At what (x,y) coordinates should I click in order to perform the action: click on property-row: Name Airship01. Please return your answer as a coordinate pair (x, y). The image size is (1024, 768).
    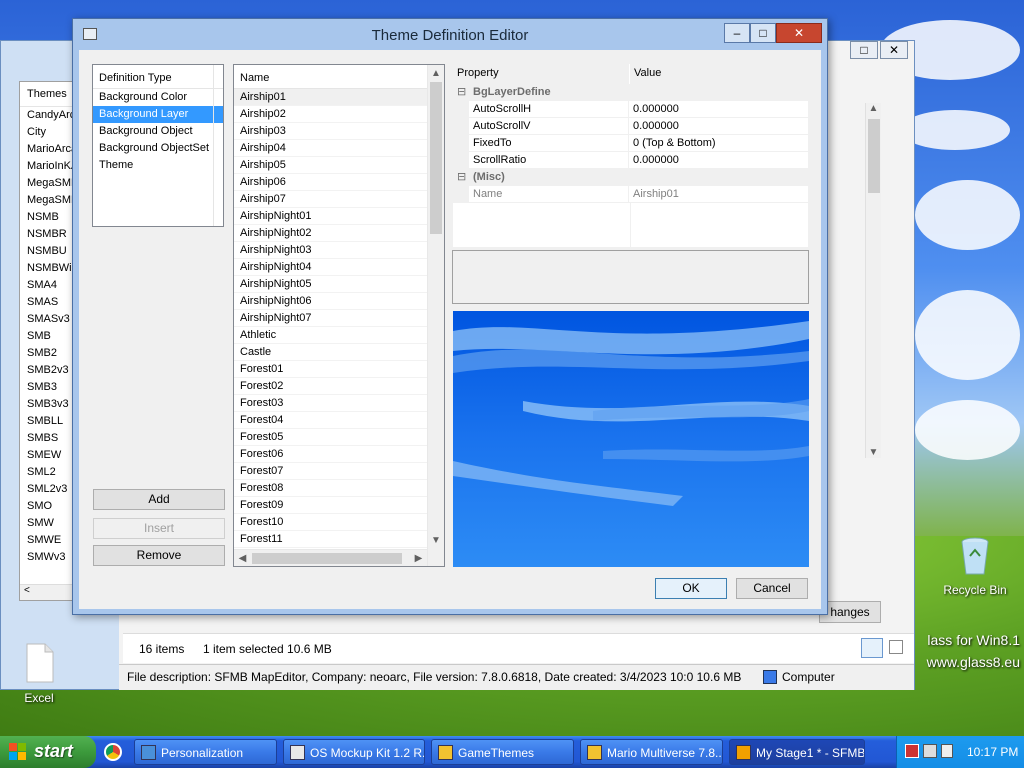
    Looking at the image, I should click on (630, 194).